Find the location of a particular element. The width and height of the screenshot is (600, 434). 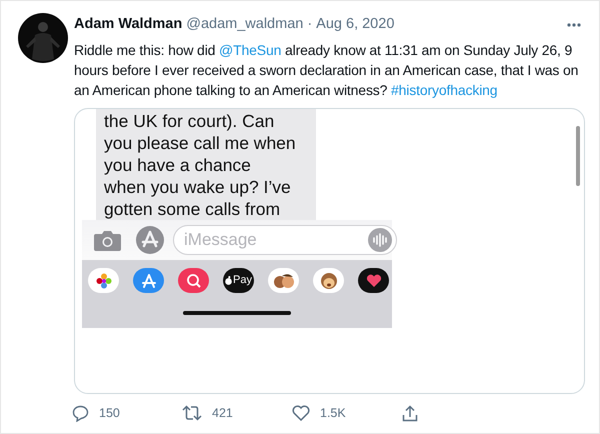

author-handle: @adam_waldman is located at coordinates (245, 25).